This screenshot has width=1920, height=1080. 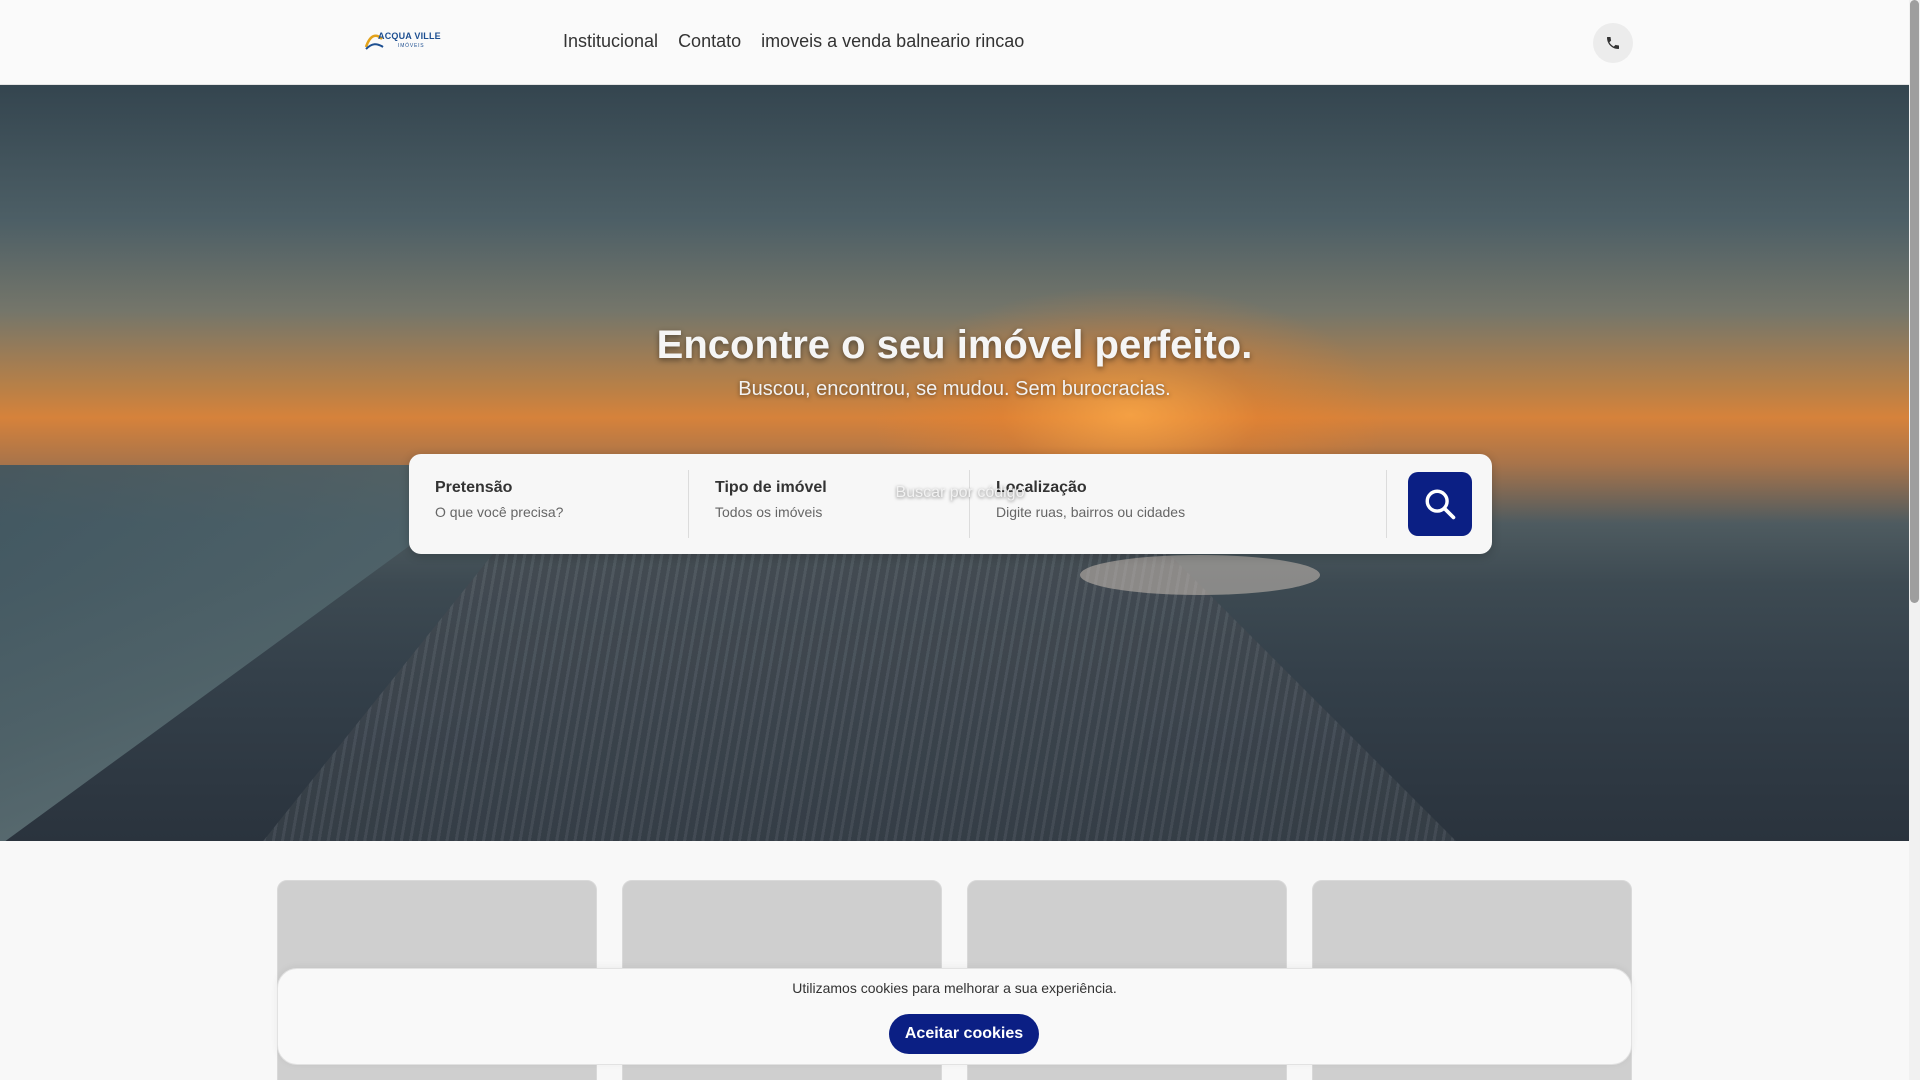 What do you see at coordinates (829, 504) in the screenshot?
I see `search-field-tipo-imovel: Tipo de imóvel Todos os imóveis` at bounding box center [829, 504].